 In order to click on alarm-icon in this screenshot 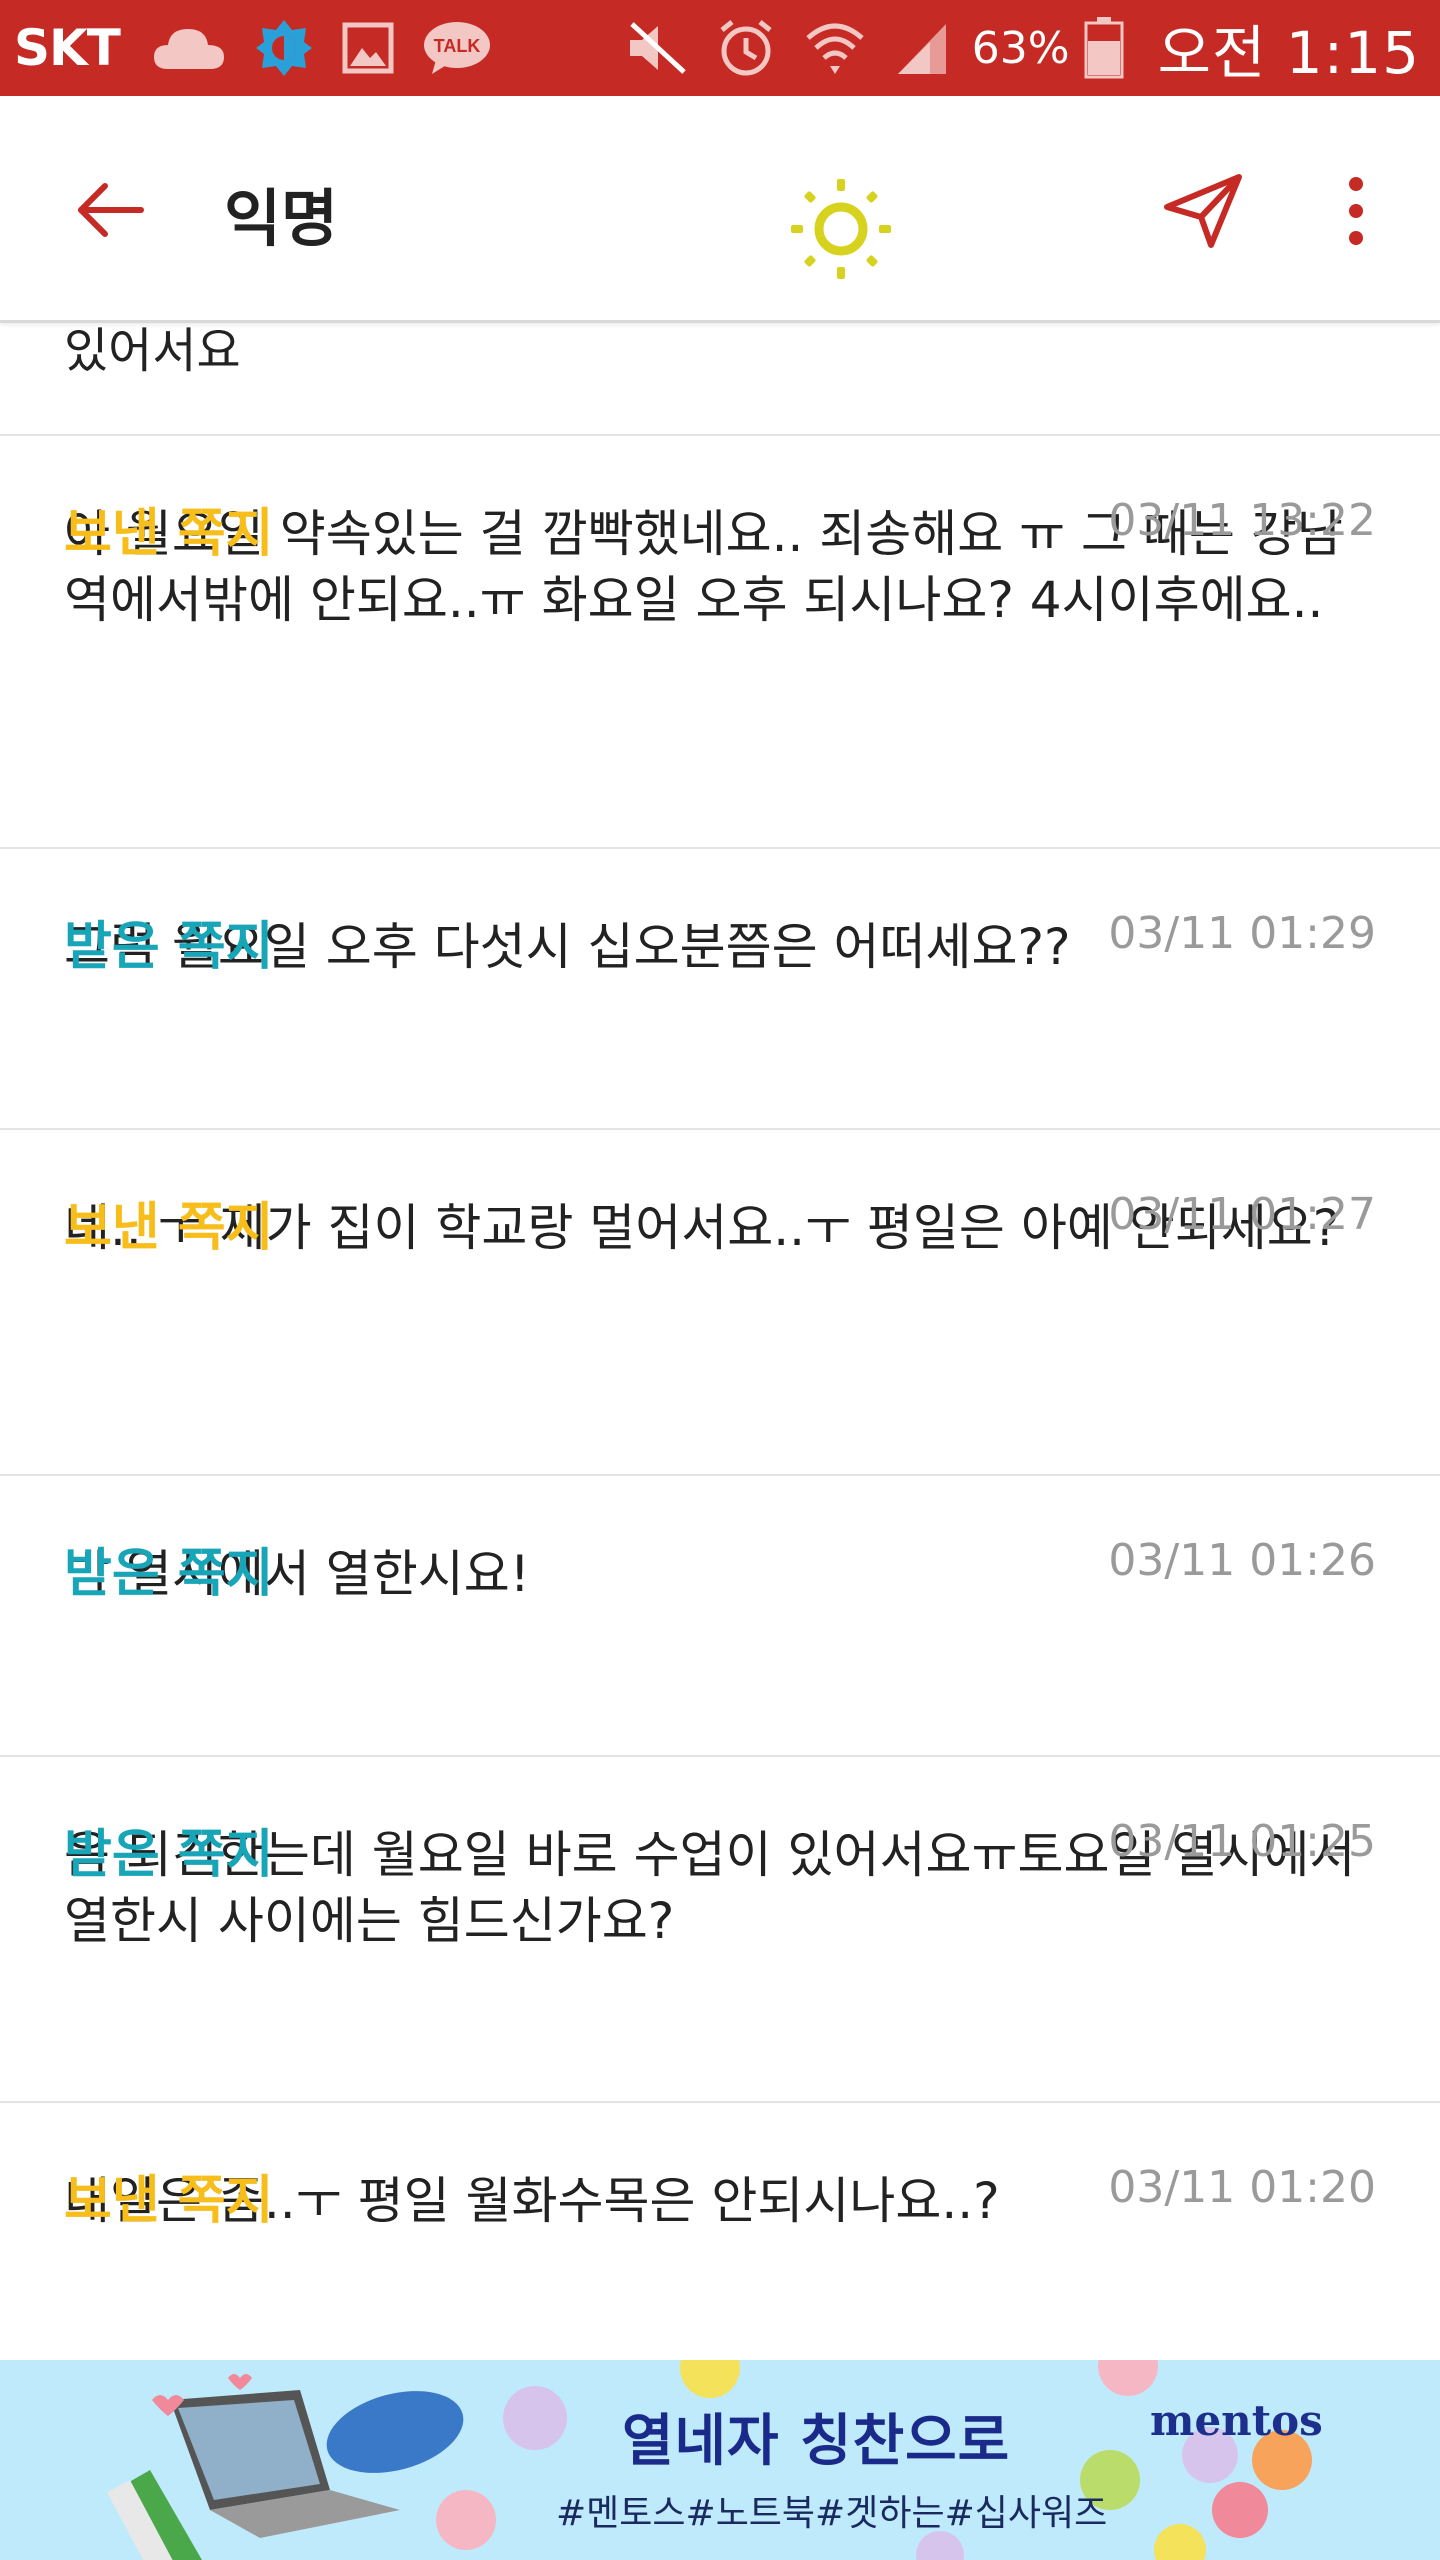, I will do `click(746, 48)`.